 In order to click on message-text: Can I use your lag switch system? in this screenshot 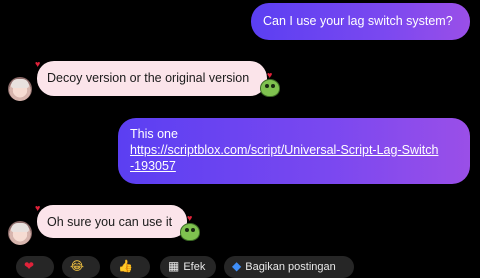, I will do `click(358, 21)`.